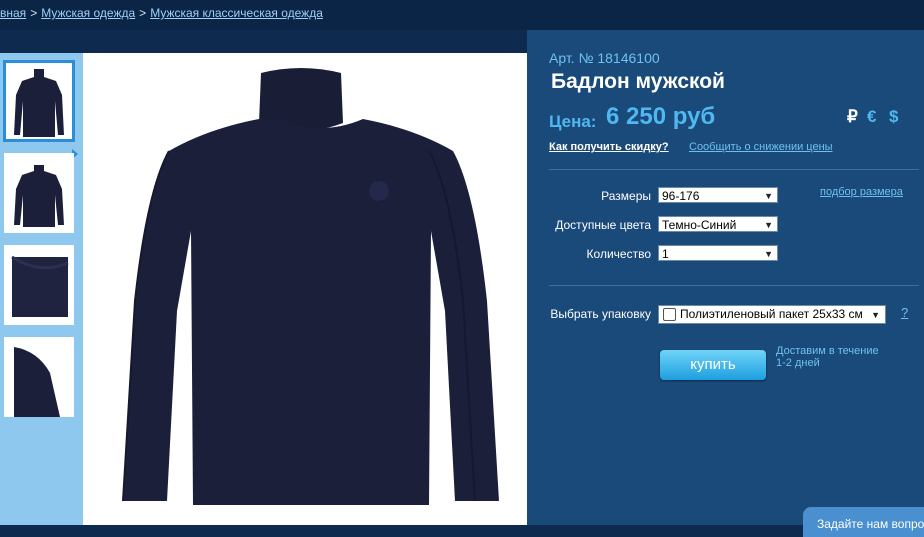 This screenshot has width=924, height=537. What do you see at coordinates (39, 196) in the screenshot?
I see `sweater-thumb-back-image` at bounding box center [39, 196].